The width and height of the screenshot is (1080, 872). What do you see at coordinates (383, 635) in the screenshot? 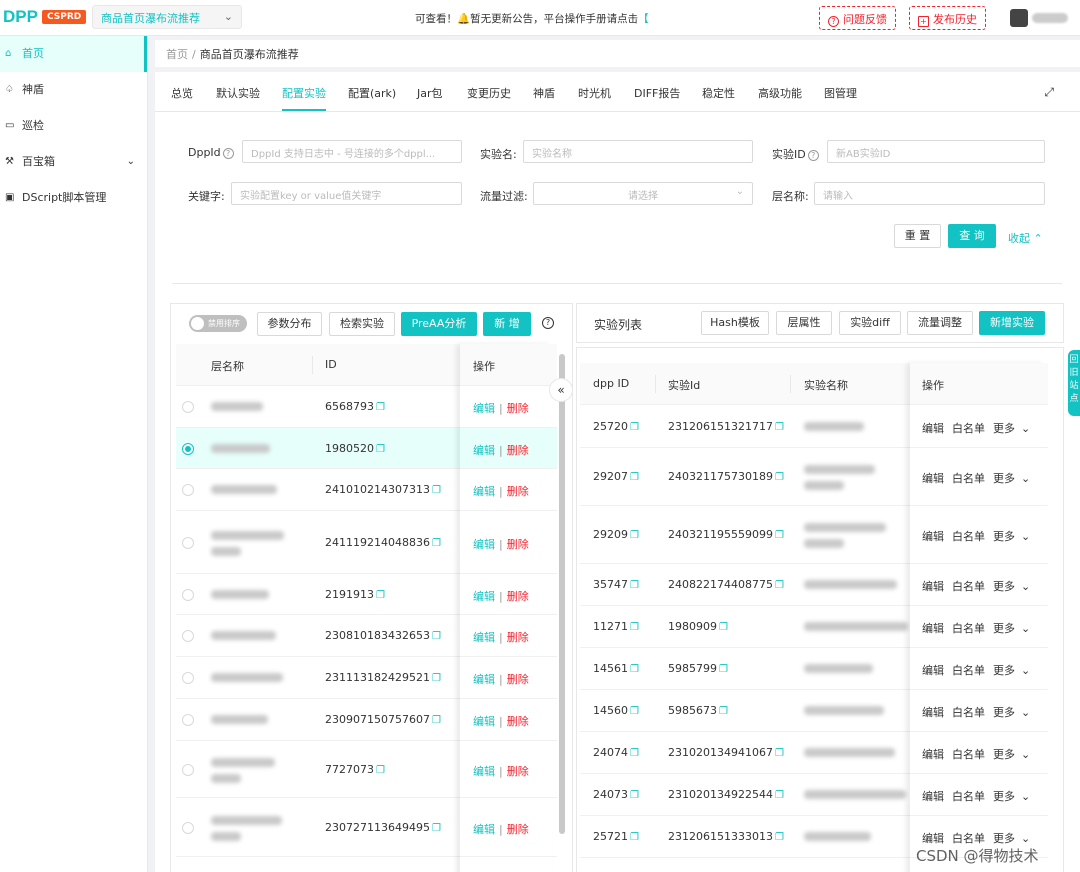
I see `layer-id: 230810183432653 ❐` at bounding box center [383, 635].